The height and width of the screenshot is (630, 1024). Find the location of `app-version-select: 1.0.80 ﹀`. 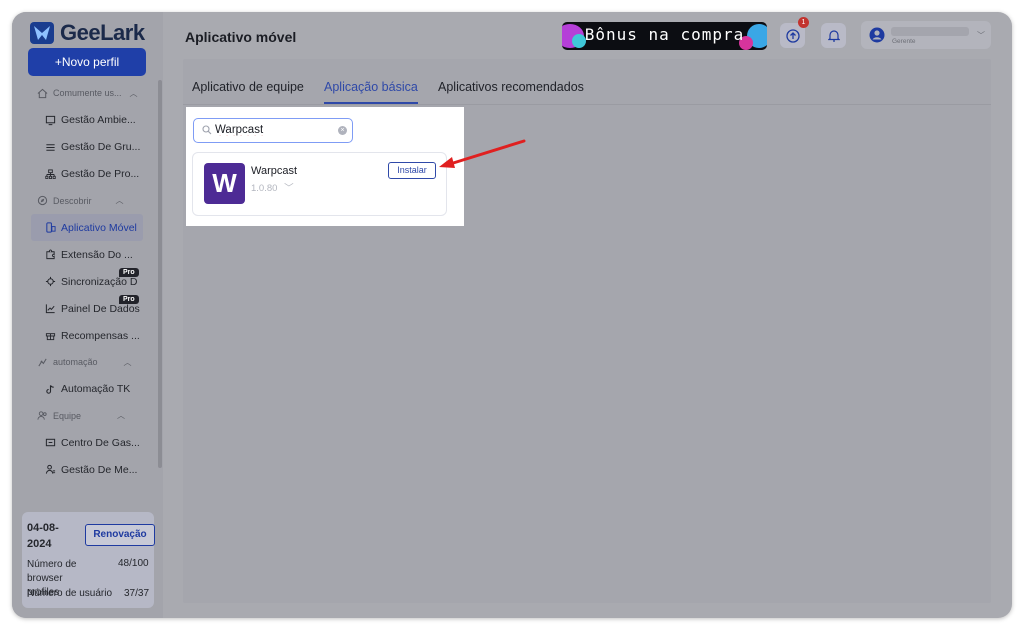

app-version-select: 1.0.80 ﹀ is located at coordinates (272, 187).